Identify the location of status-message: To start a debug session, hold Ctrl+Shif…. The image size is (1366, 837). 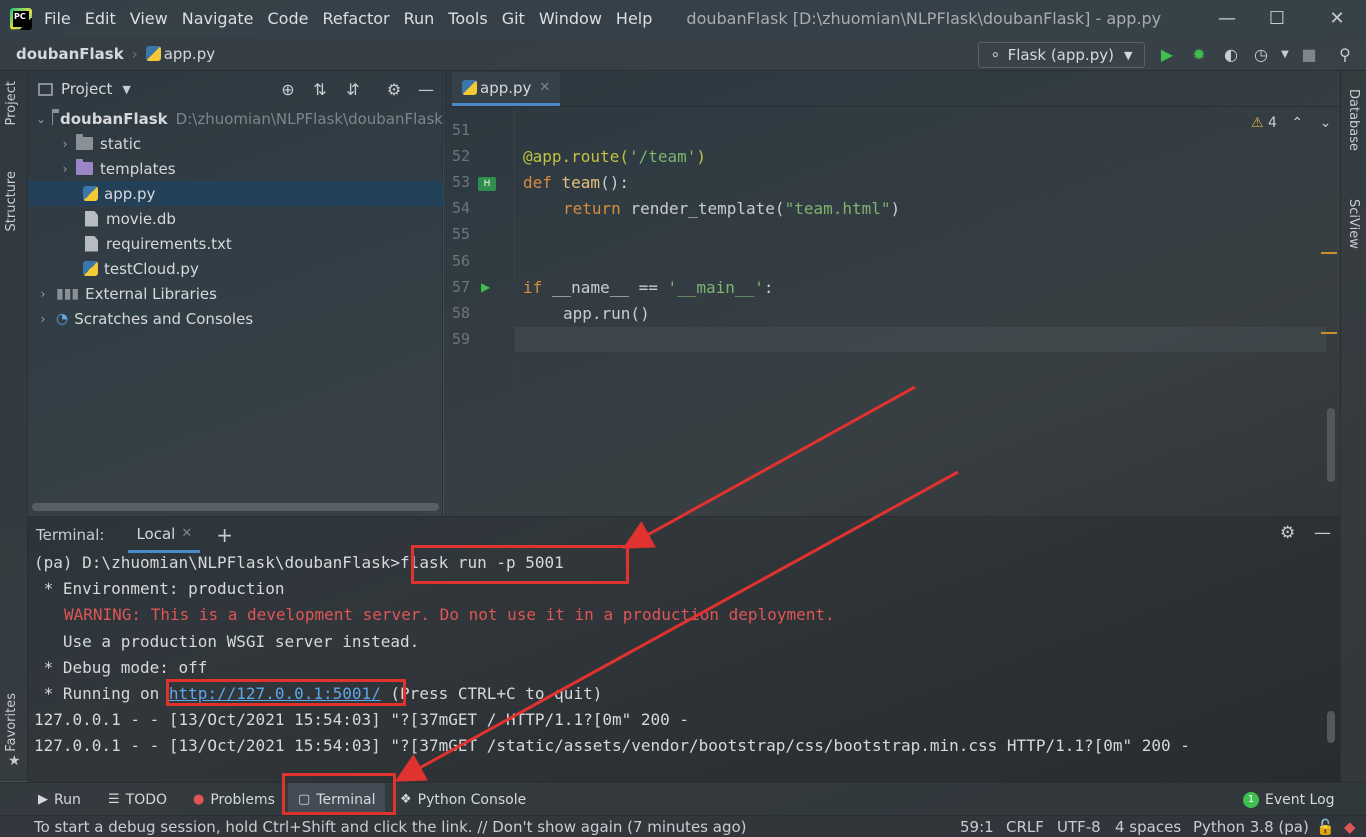
(390, 826).